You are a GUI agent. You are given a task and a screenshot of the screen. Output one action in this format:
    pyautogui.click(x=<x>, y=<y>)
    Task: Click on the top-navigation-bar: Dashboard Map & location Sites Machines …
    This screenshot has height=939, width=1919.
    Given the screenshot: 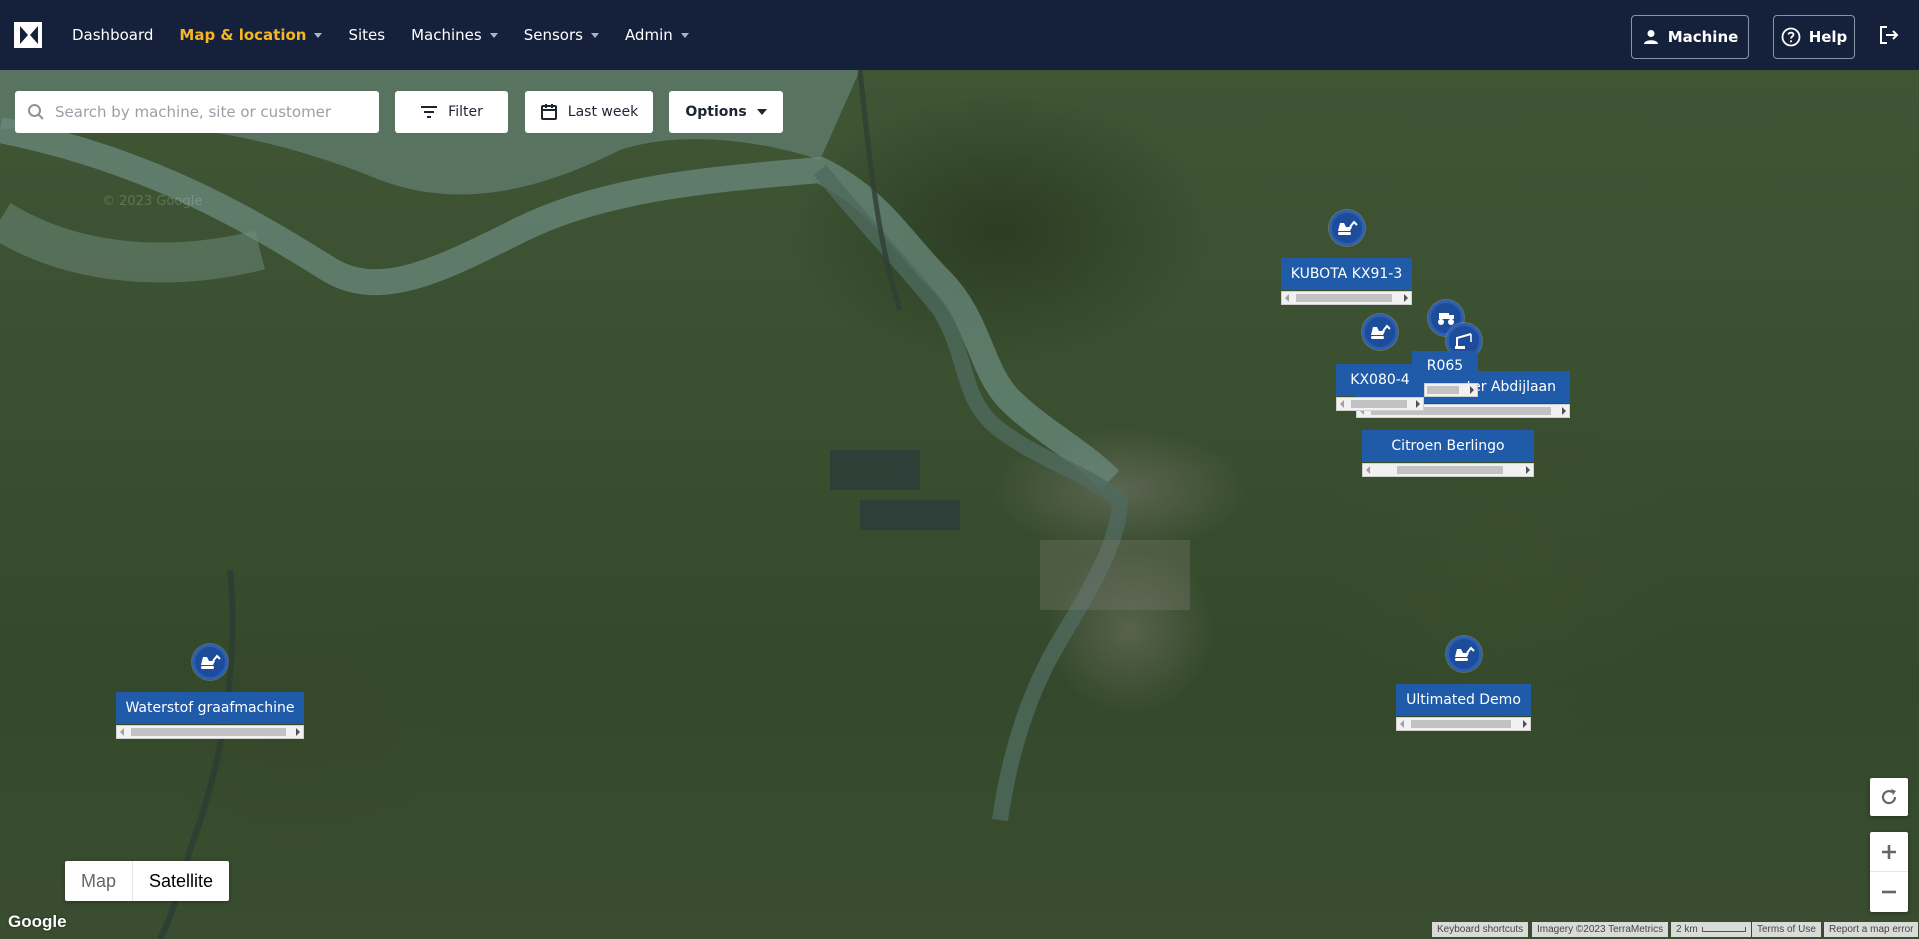 What is the action you would take?
    pyautogui.click(x=959, y=35)
    